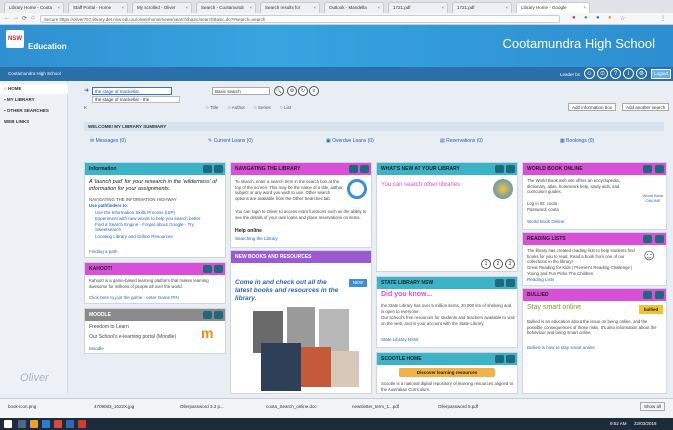 This screenshot has height=430, width=673. What do you see at coordinates (628, 73) in the screenshot?
I see `info-icon: i` at bounding box center [628, 73].